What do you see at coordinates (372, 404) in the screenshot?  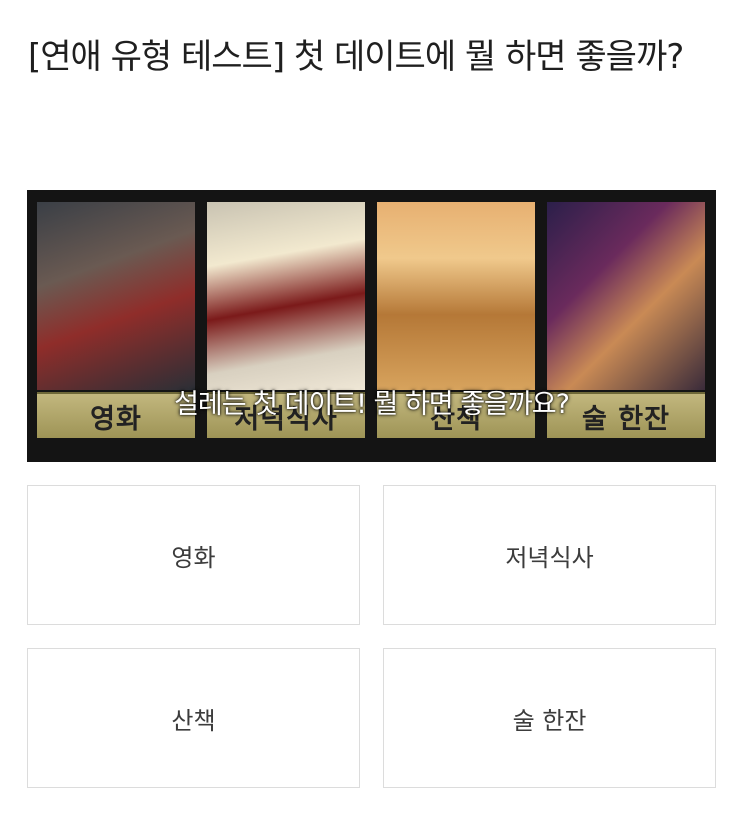 I see `question-overlay-text: 설레는 첫 데이트! 뭘 하면 좋을까요?` at bounding box center [372, 404].